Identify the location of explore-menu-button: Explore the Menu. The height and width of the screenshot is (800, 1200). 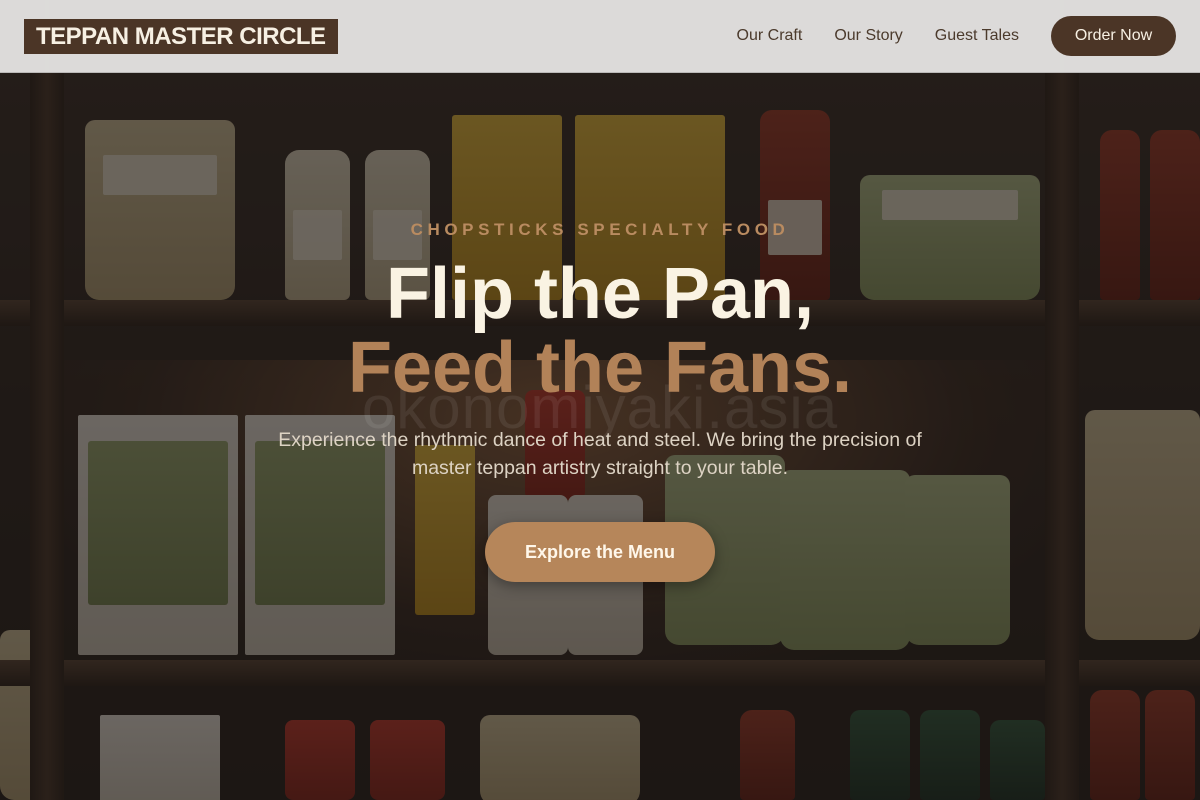
(600, 552).